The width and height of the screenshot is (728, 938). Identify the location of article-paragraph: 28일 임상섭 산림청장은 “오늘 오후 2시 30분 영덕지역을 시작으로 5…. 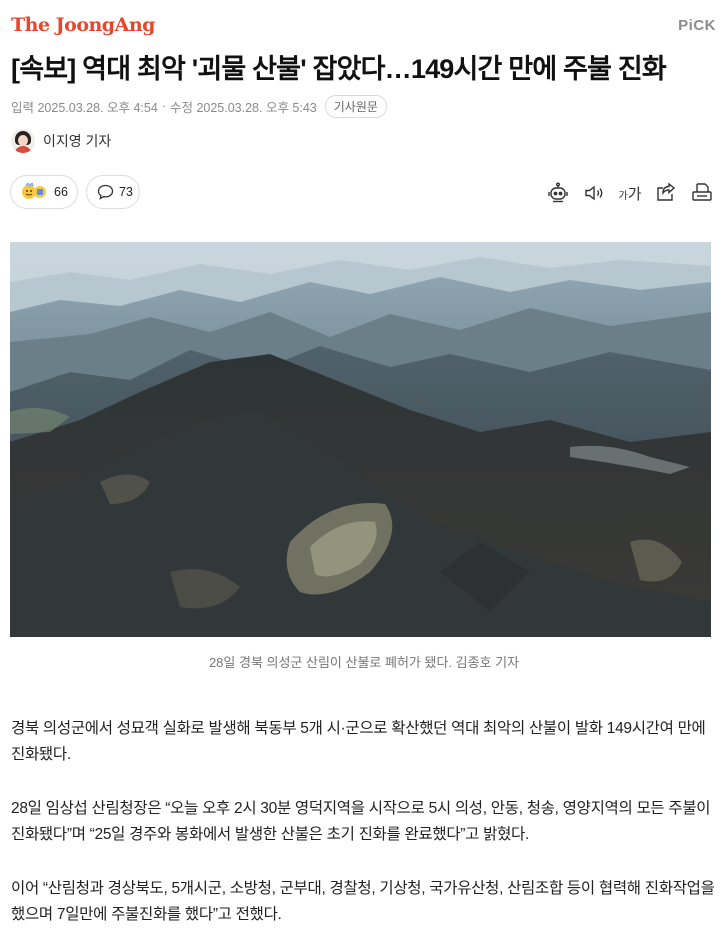
(361, 821).